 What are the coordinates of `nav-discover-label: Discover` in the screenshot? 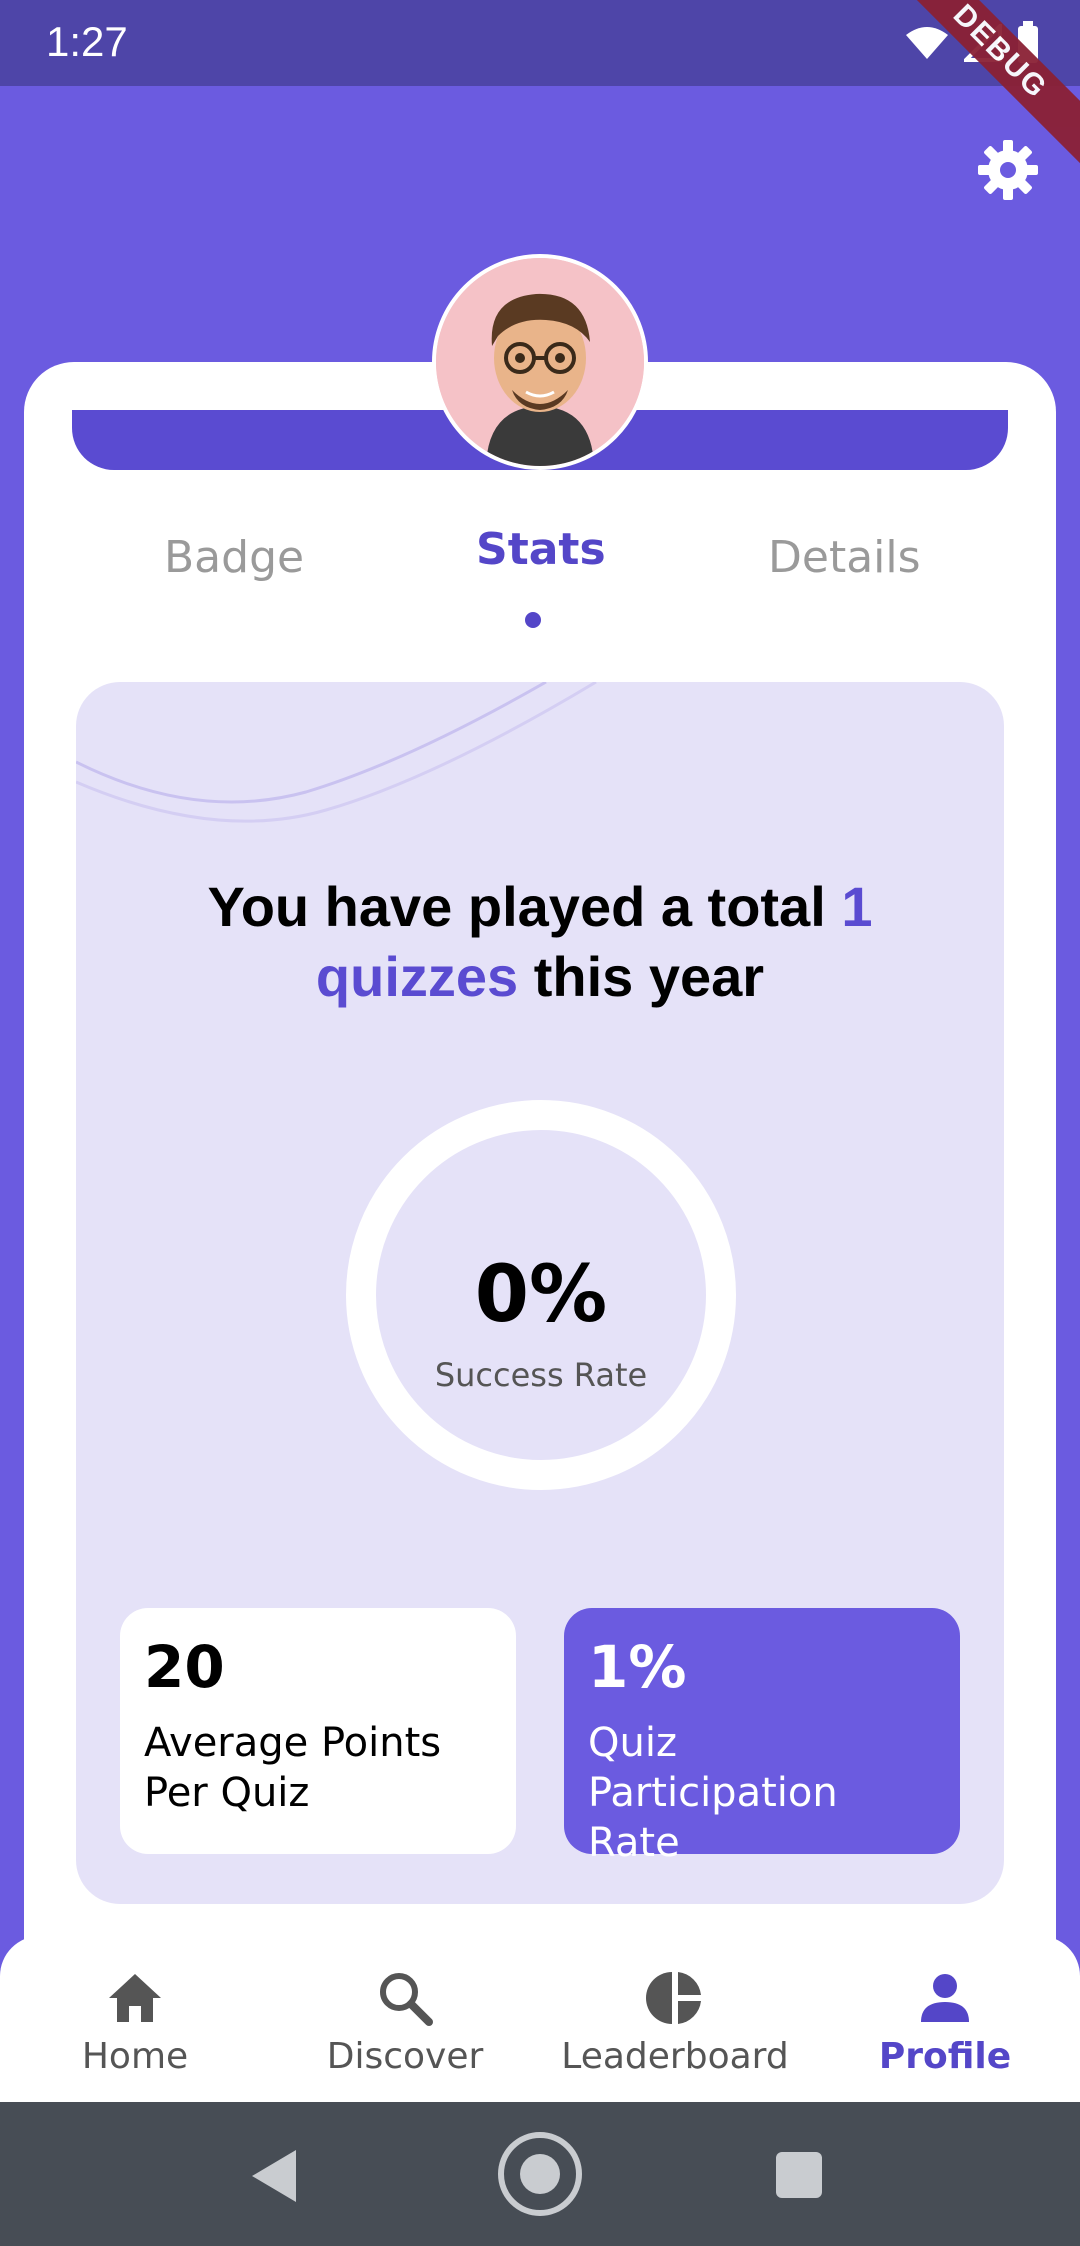 It's located at (405, 2056).